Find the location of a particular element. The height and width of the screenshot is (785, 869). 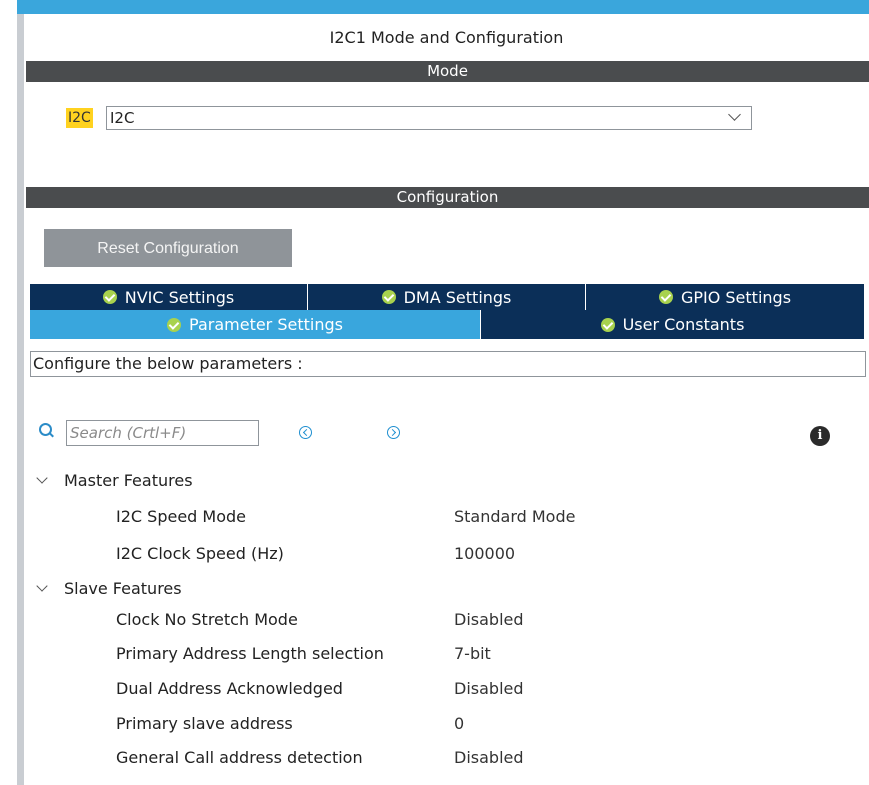

param-value: 7-bit is located at coordinates (472, 653).